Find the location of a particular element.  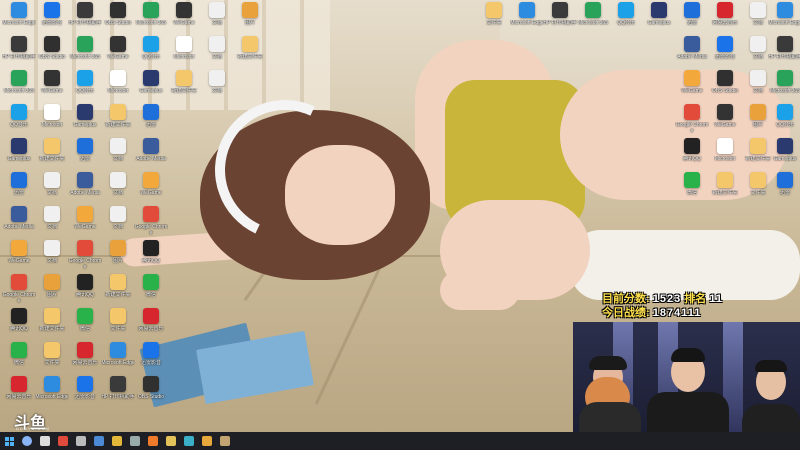

task-view-icon is located at coordinates (45, 441).